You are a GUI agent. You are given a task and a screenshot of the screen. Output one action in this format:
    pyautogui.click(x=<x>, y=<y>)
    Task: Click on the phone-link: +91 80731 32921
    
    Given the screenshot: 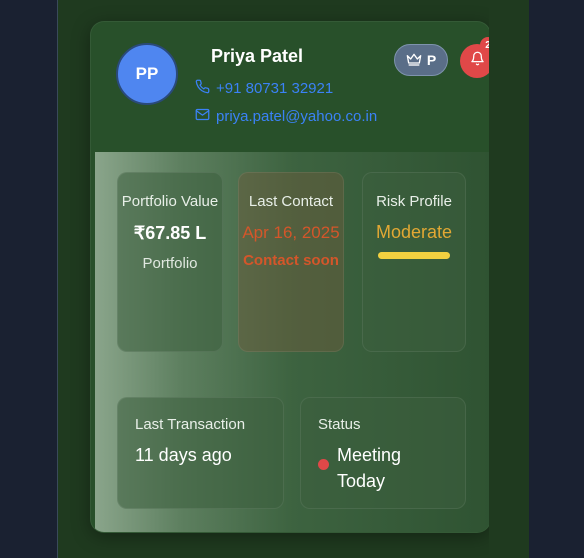 What is the action you would take?
    pyautogui.click(x=264, y=88)
    